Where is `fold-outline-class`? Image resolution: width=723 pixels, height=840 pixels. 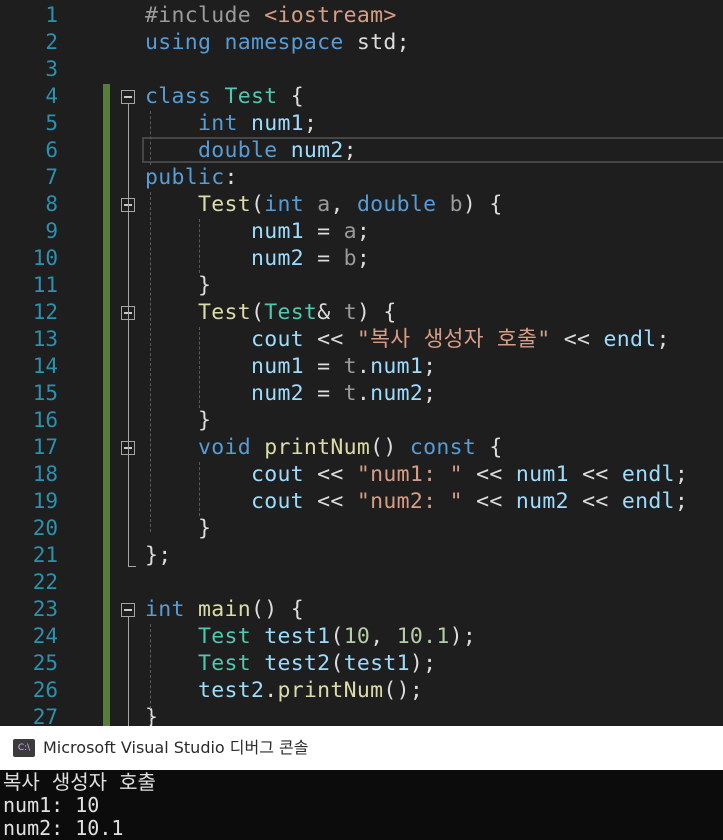
fold-outline-class is located at coordinates (128, 335).